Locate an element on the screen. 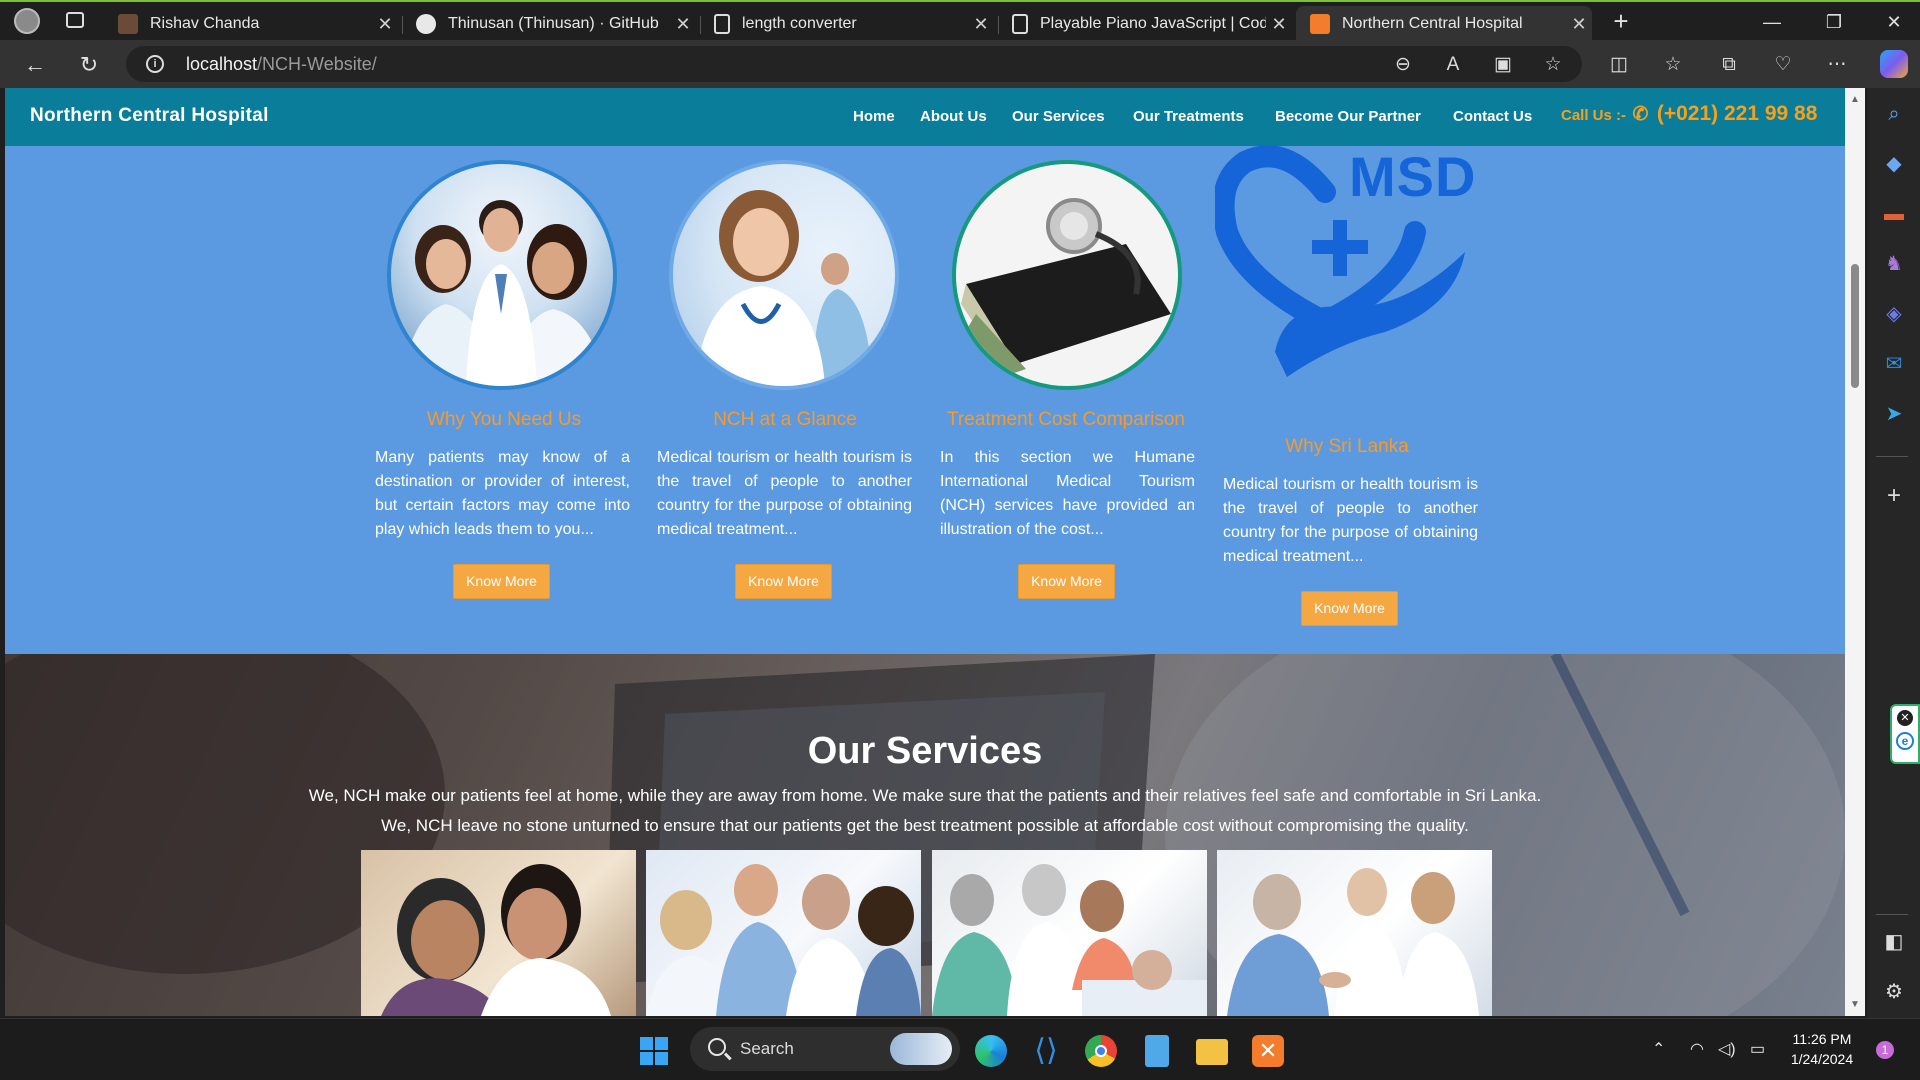 Image resolution: width=1920 pixels, height=1080 pixels. card-title: NCH at a Glance is located at coordinates (785, 420).